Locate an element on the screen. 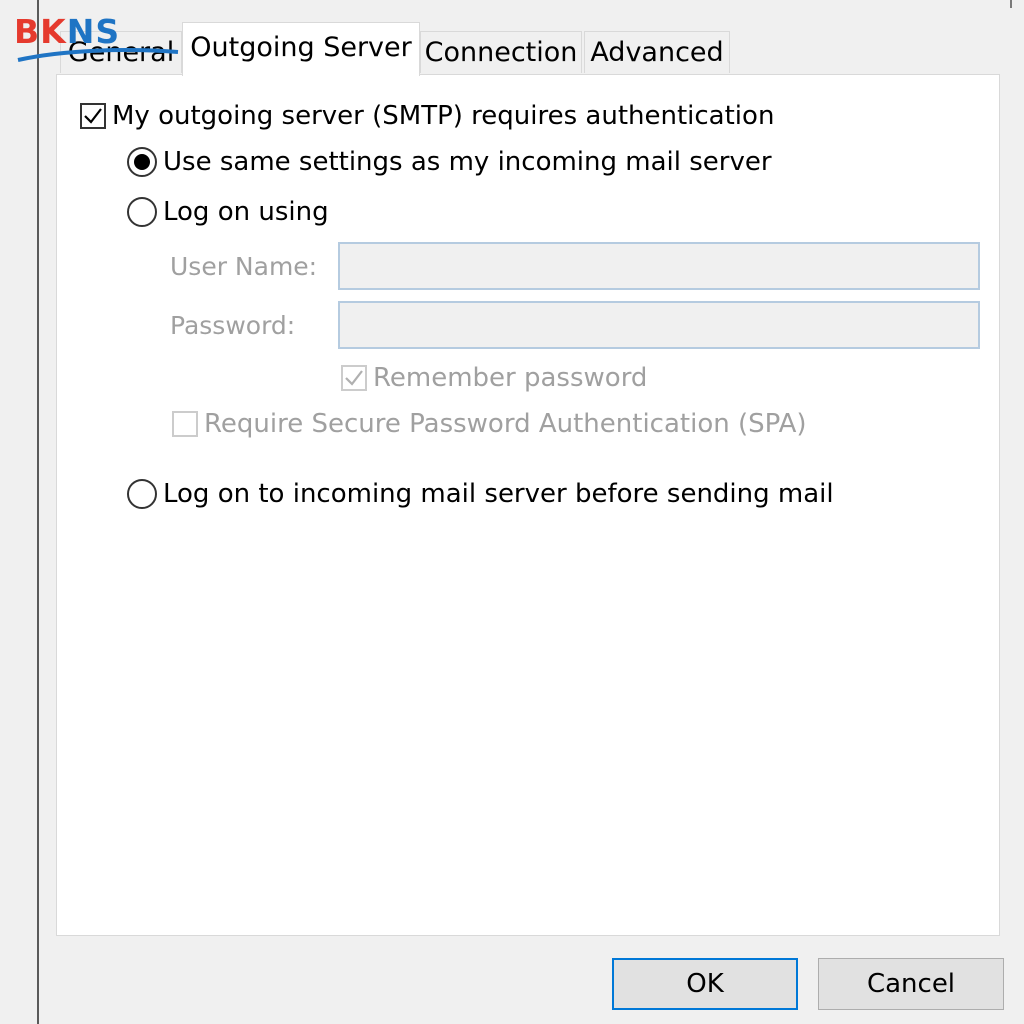 The width and height of the screenshot is (1024, 1024). log-on-using-radio is located at coordinates (142, 212).